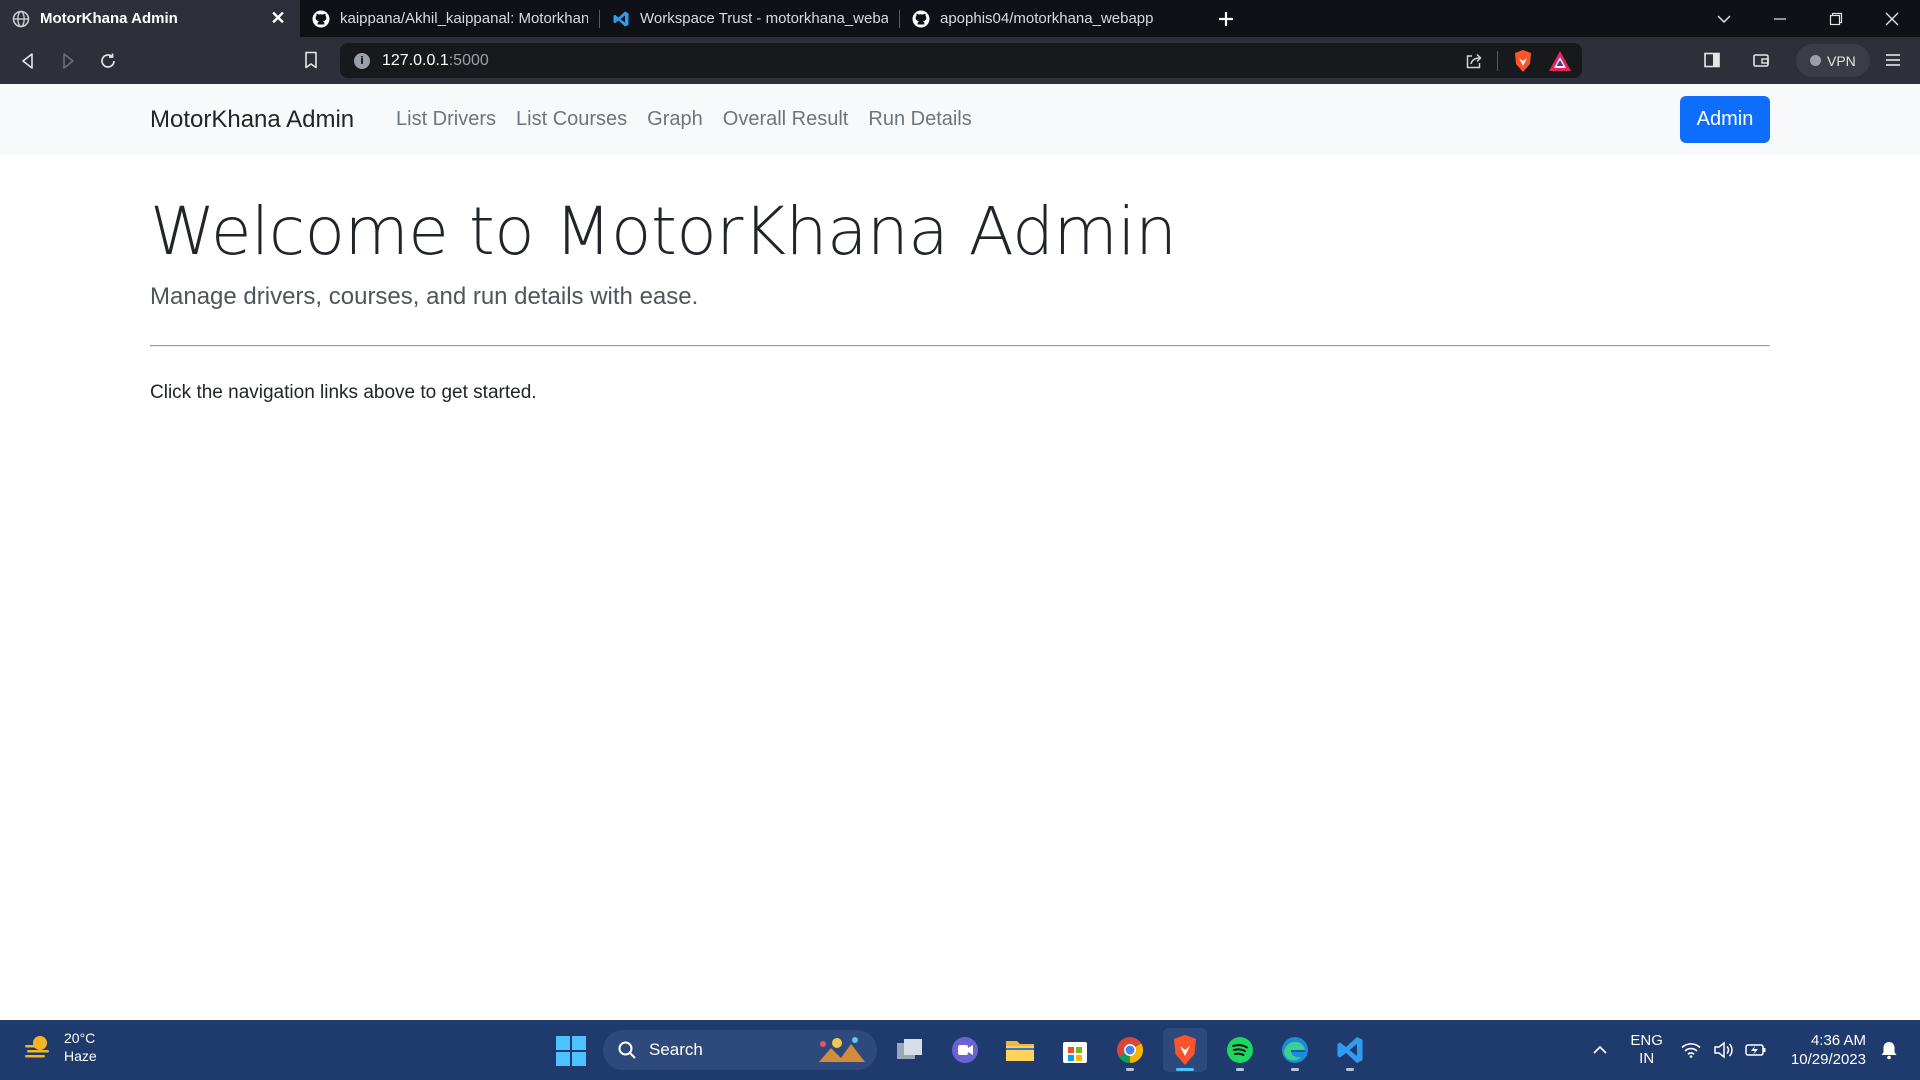 Image resolution: width=1920 pixels, height=1080 pixels. Describe the element at coordinates (627, 1050) in the screenshot. I see `search-icon` at that location.